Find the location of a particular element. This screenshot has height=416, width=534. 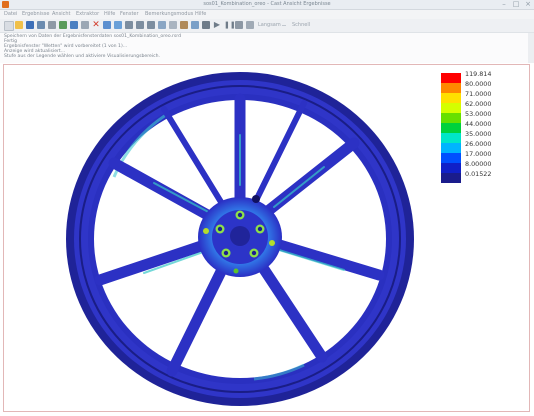

delete-icon: ✕ is located at coordinates (96, 25).